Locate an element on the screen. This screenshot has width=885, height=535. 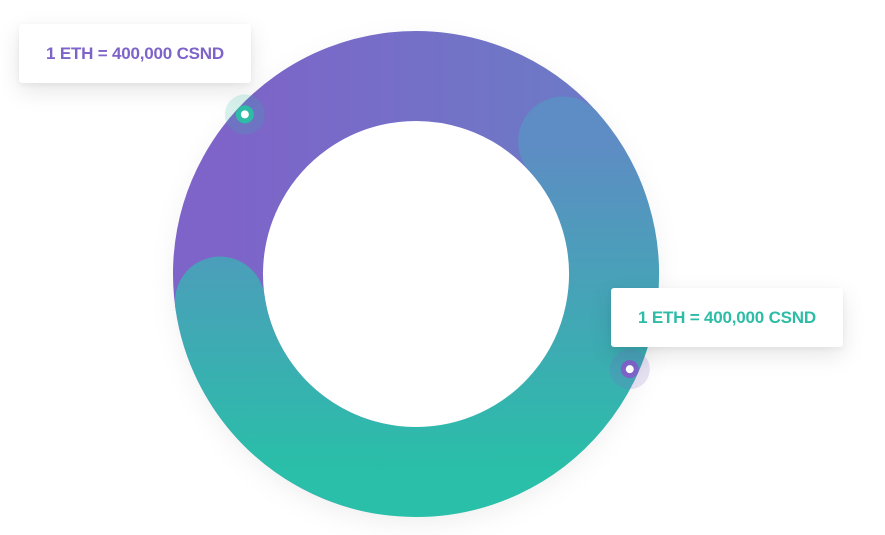
rate-card-top: 1 ETH = 400,000 CSND is located at coordinates (135, 53).